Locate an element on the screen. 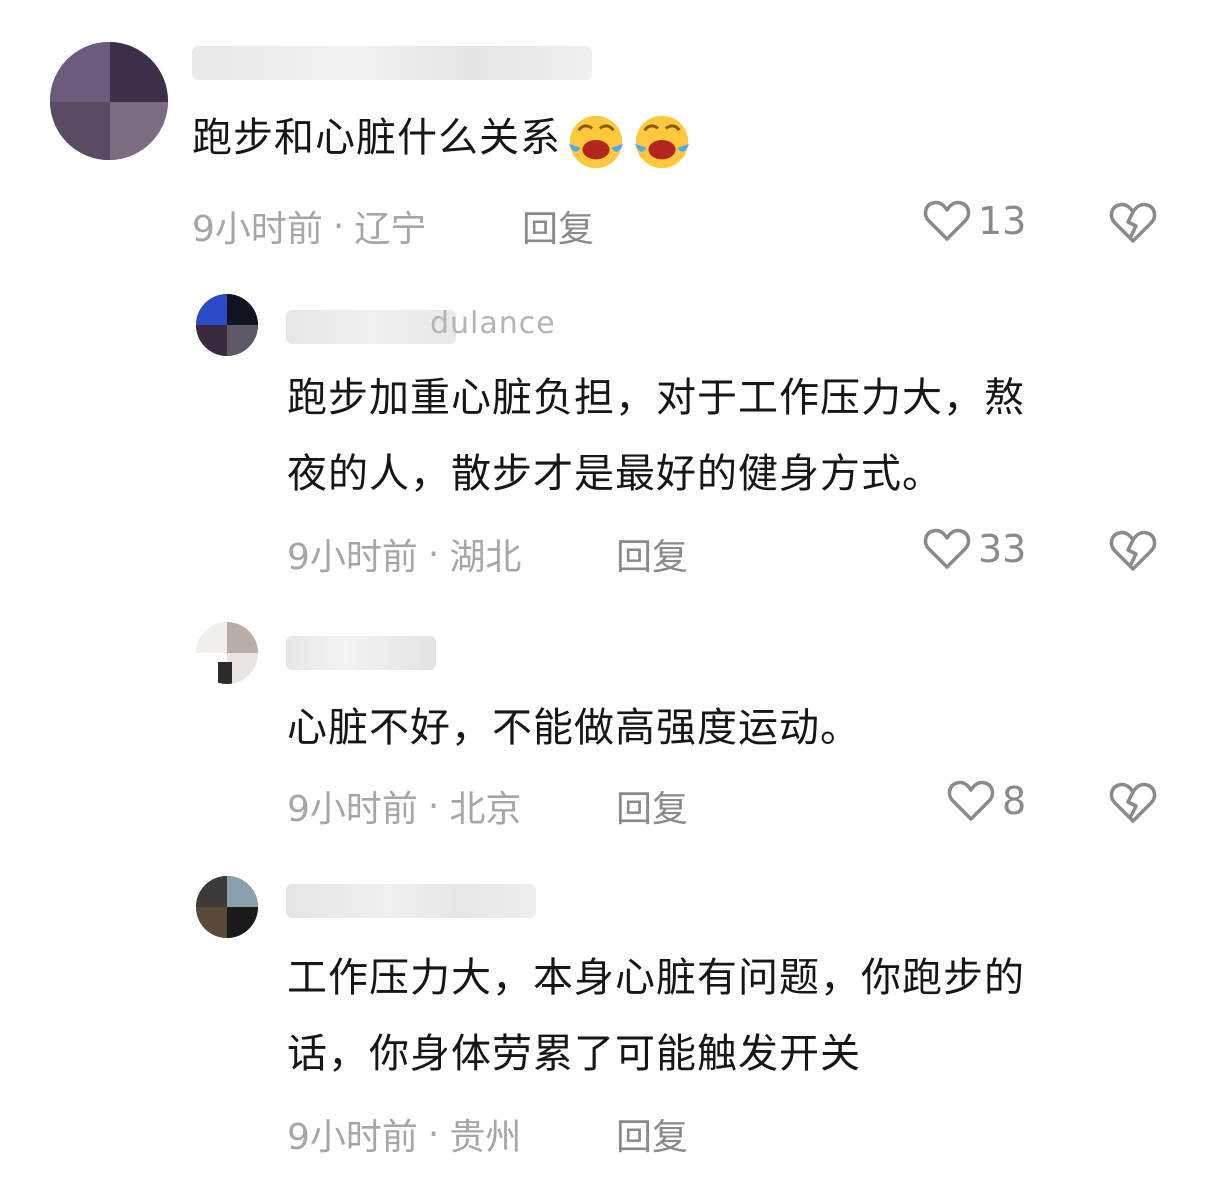 This screenshot has width=1221, height=1194. comment-text: 跑步和心脏什么关系 is located at coordinates (442, 138).